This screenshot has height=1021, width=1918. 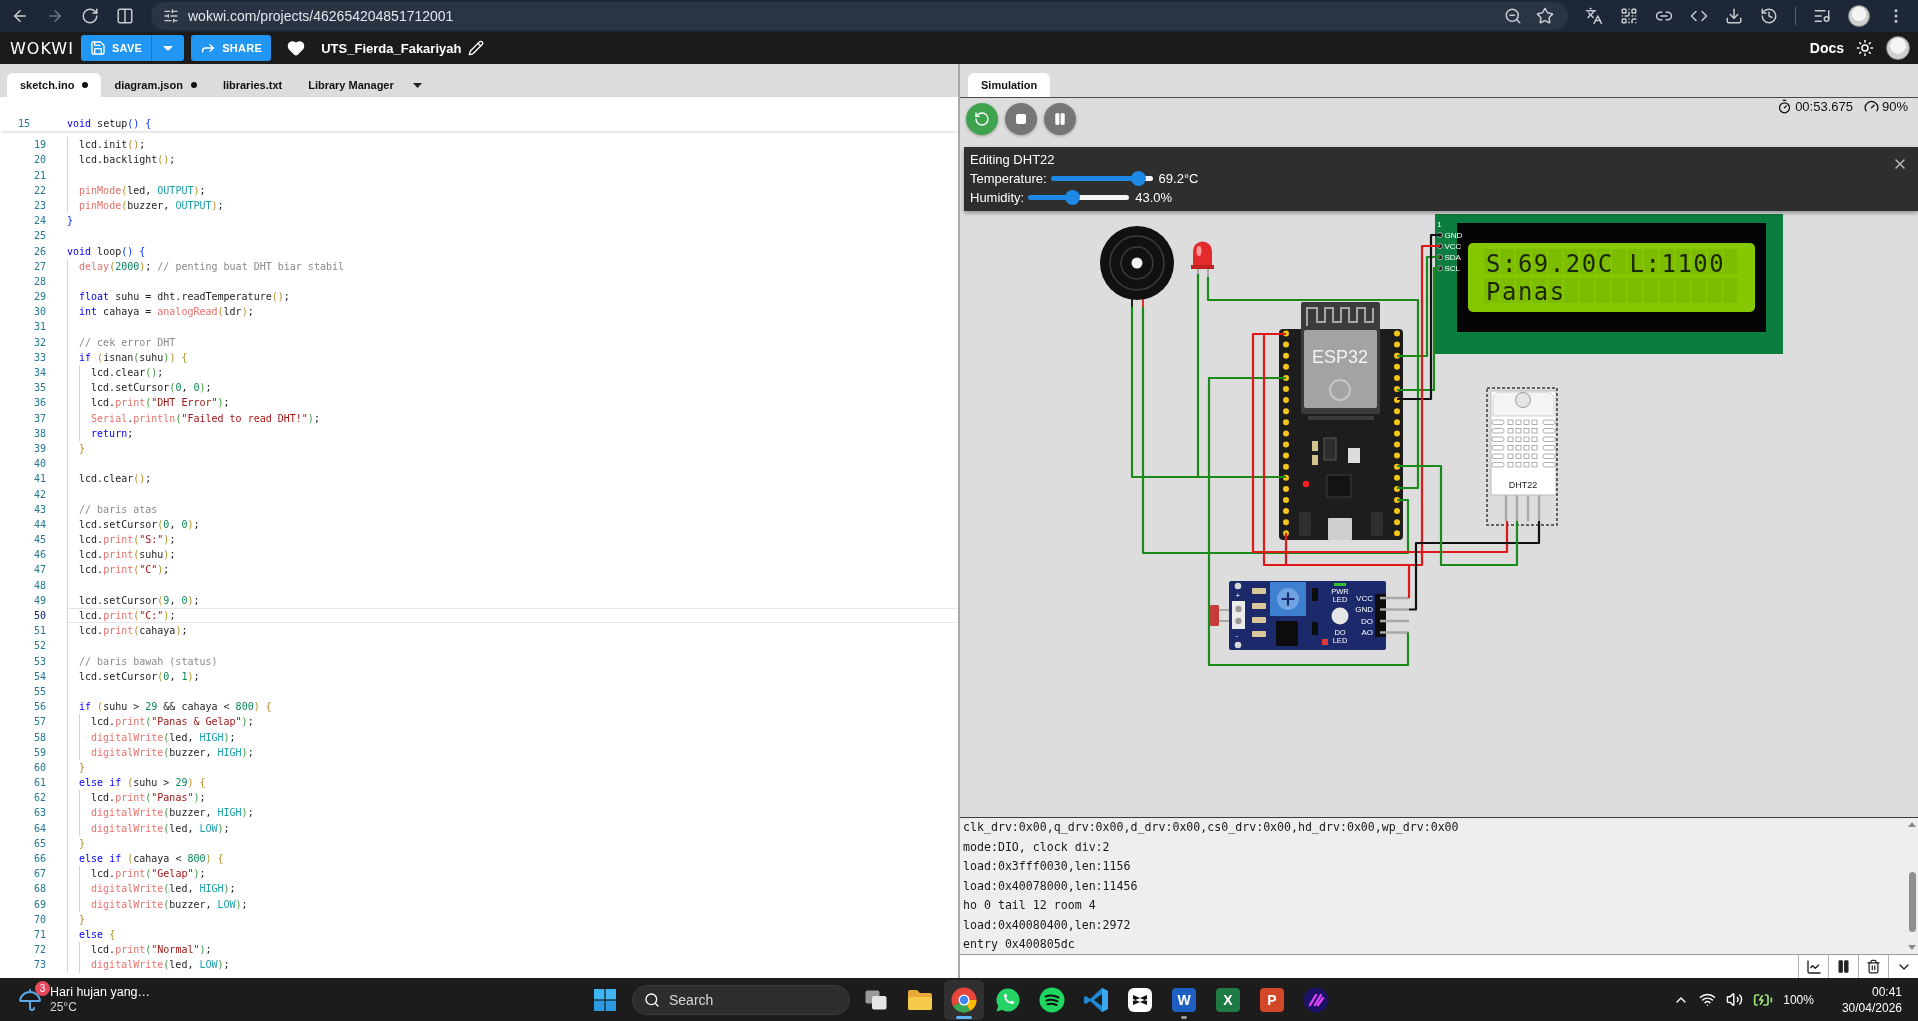 What do you see at coordinates (1545, 16) in the screenshot?
I see `star-icon` at bounding box center [1545, 16].